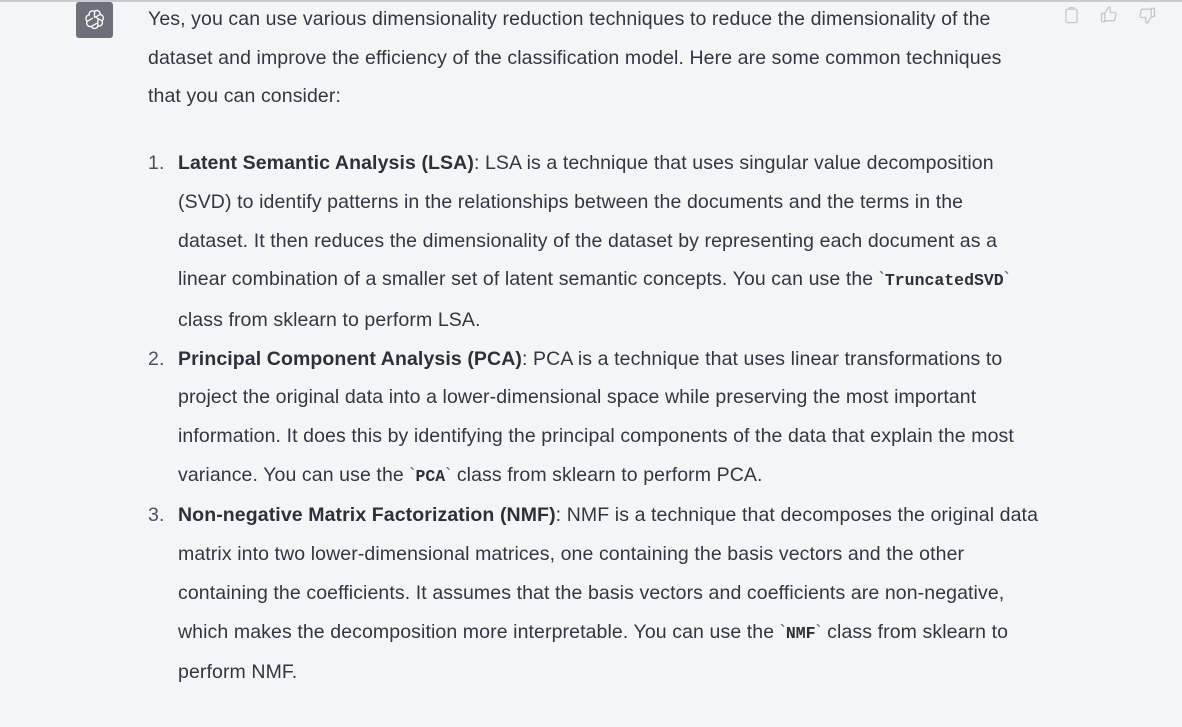 This screenshot has width=1182, height=727. I want to click on thumbs-down-button, so click(1147, 15).